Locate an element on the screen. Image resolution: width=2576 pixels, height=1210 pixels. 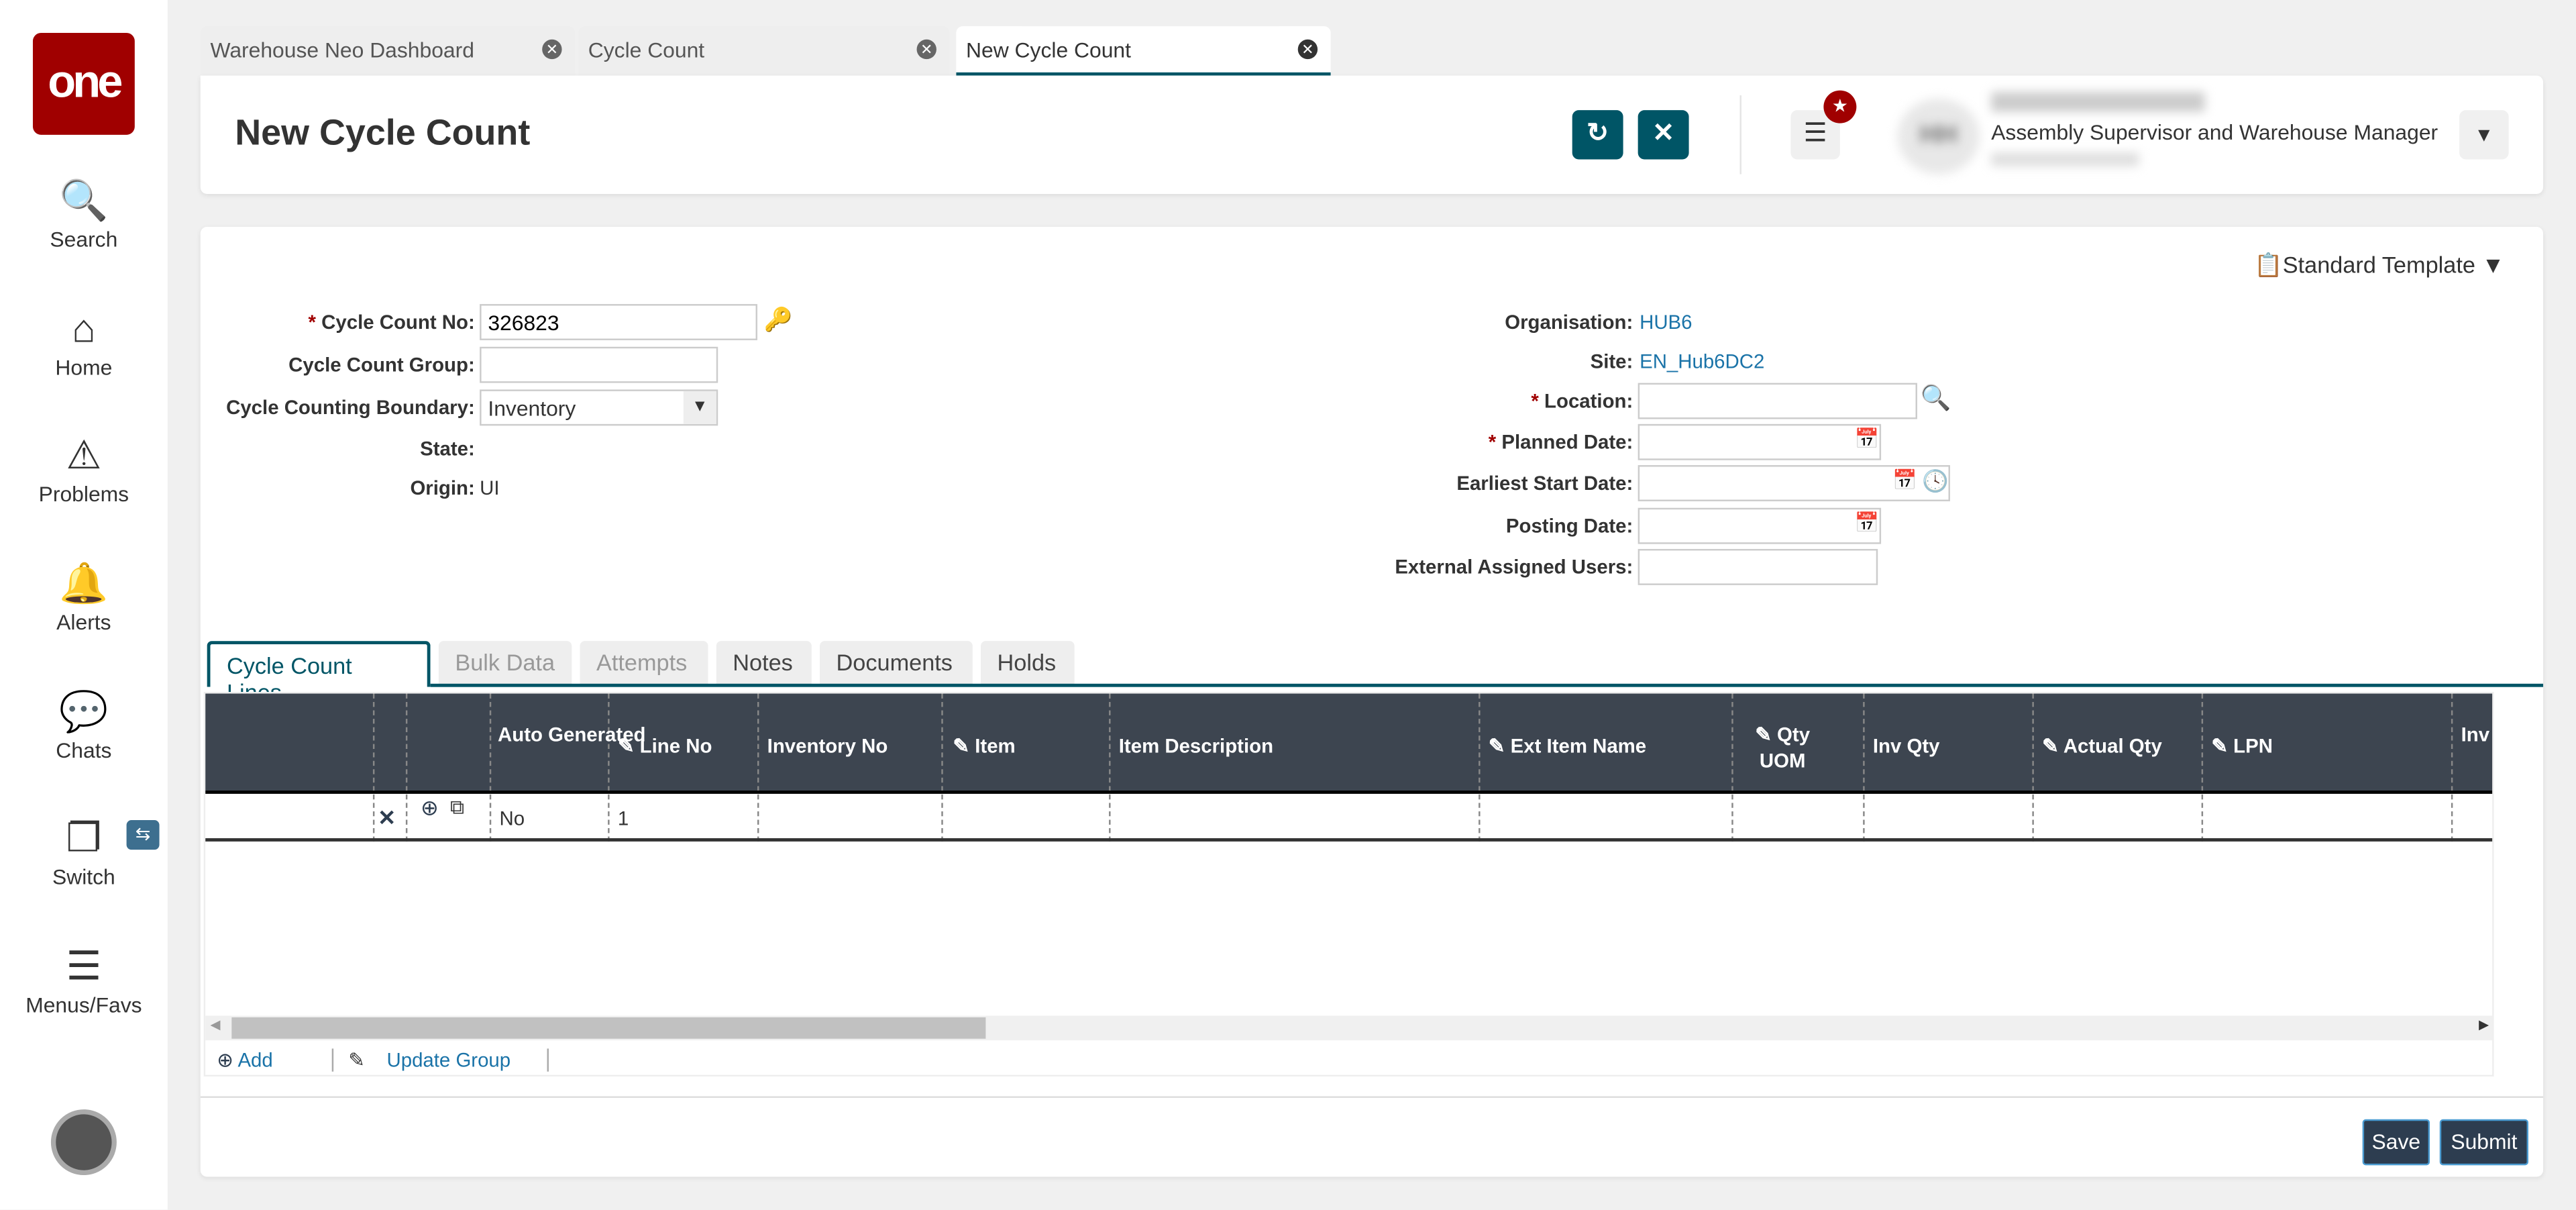
search-location-icon: 🔍 is located at coordinates (1936, 398).